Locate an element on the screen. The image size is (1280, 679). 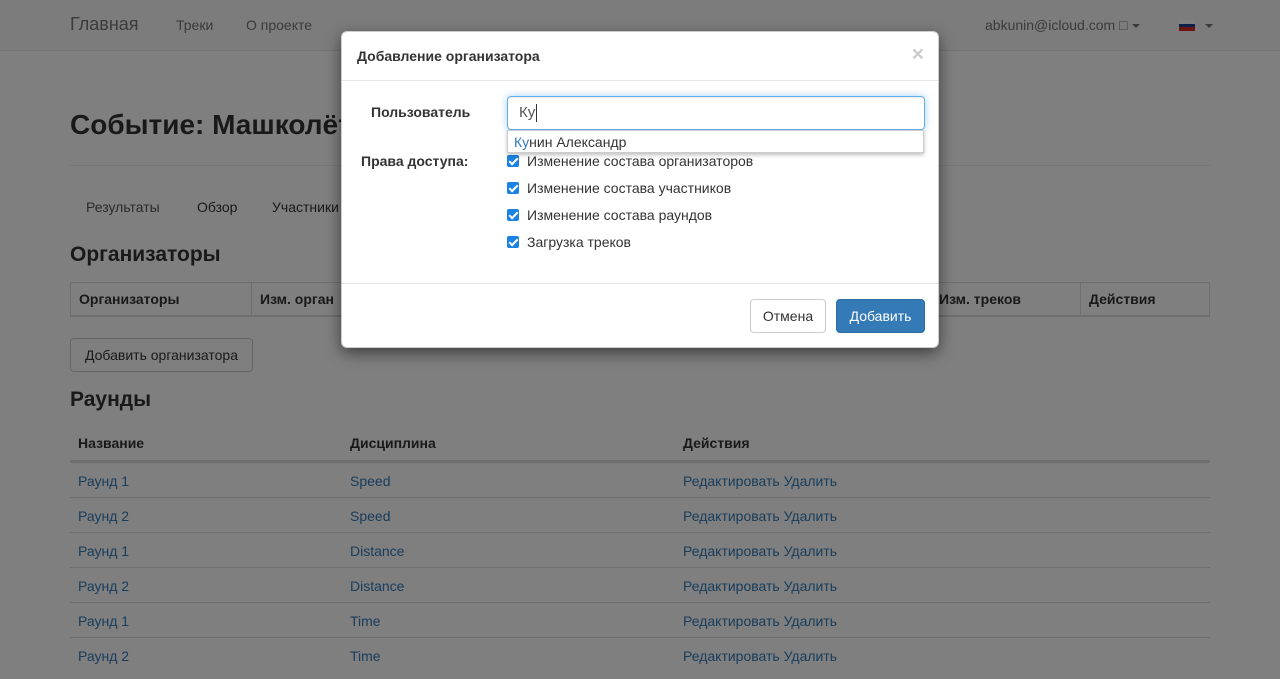
modal-footer-divider is located at coordinates (640, 283).